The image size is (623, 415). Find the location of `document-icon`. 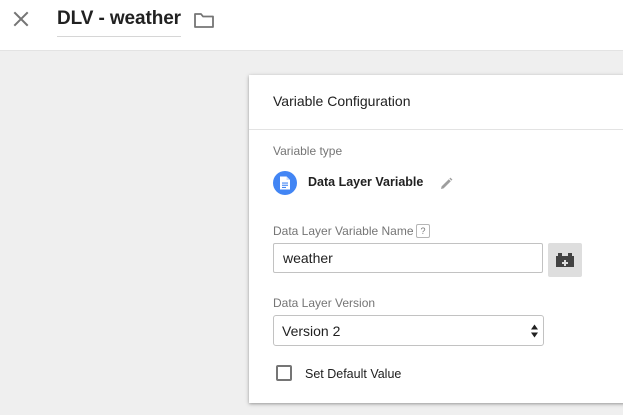

document-icon is located at coordinates (285, 183).